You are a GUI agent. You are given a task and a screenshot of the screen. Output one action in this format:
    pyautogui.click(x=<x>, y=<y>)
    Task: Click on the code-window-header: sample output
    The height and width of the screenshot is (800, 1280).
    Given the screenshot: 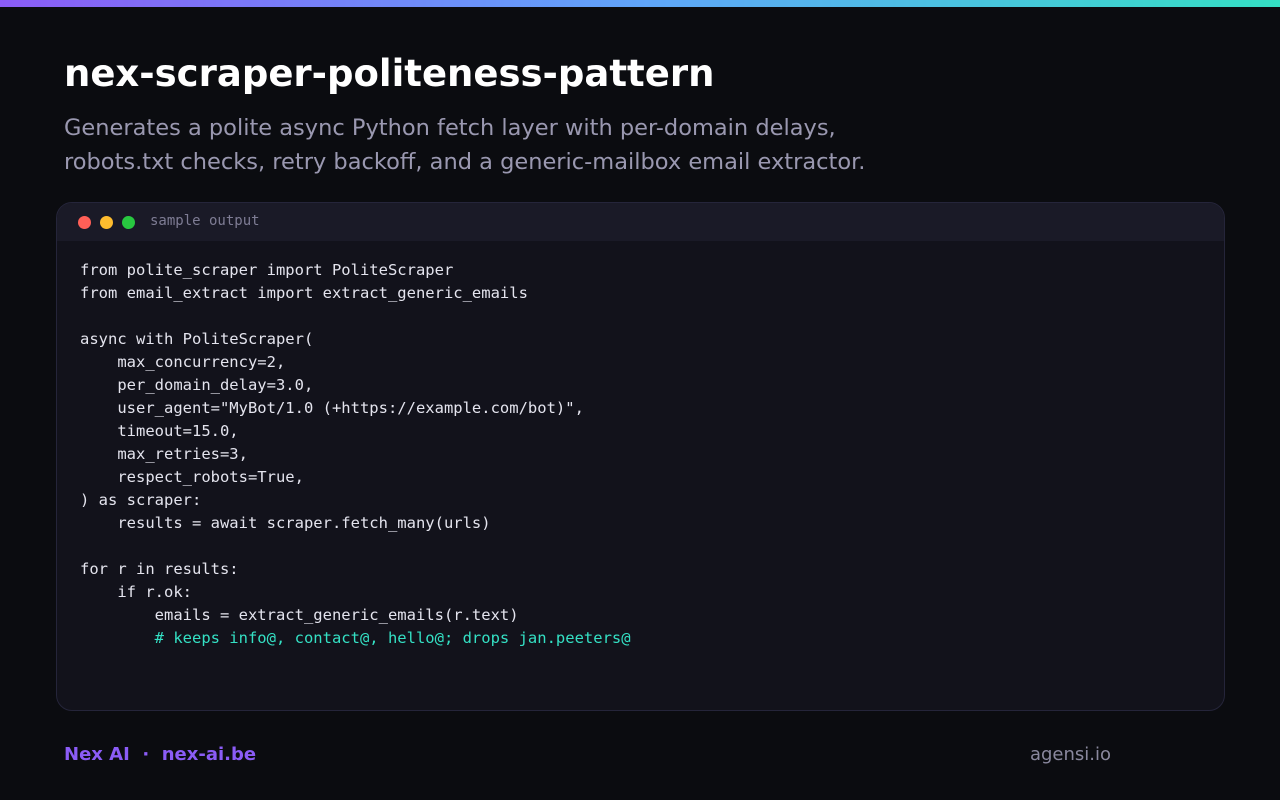 What is the action you would take?
    pyautogui.click(x=640, y=222)
    